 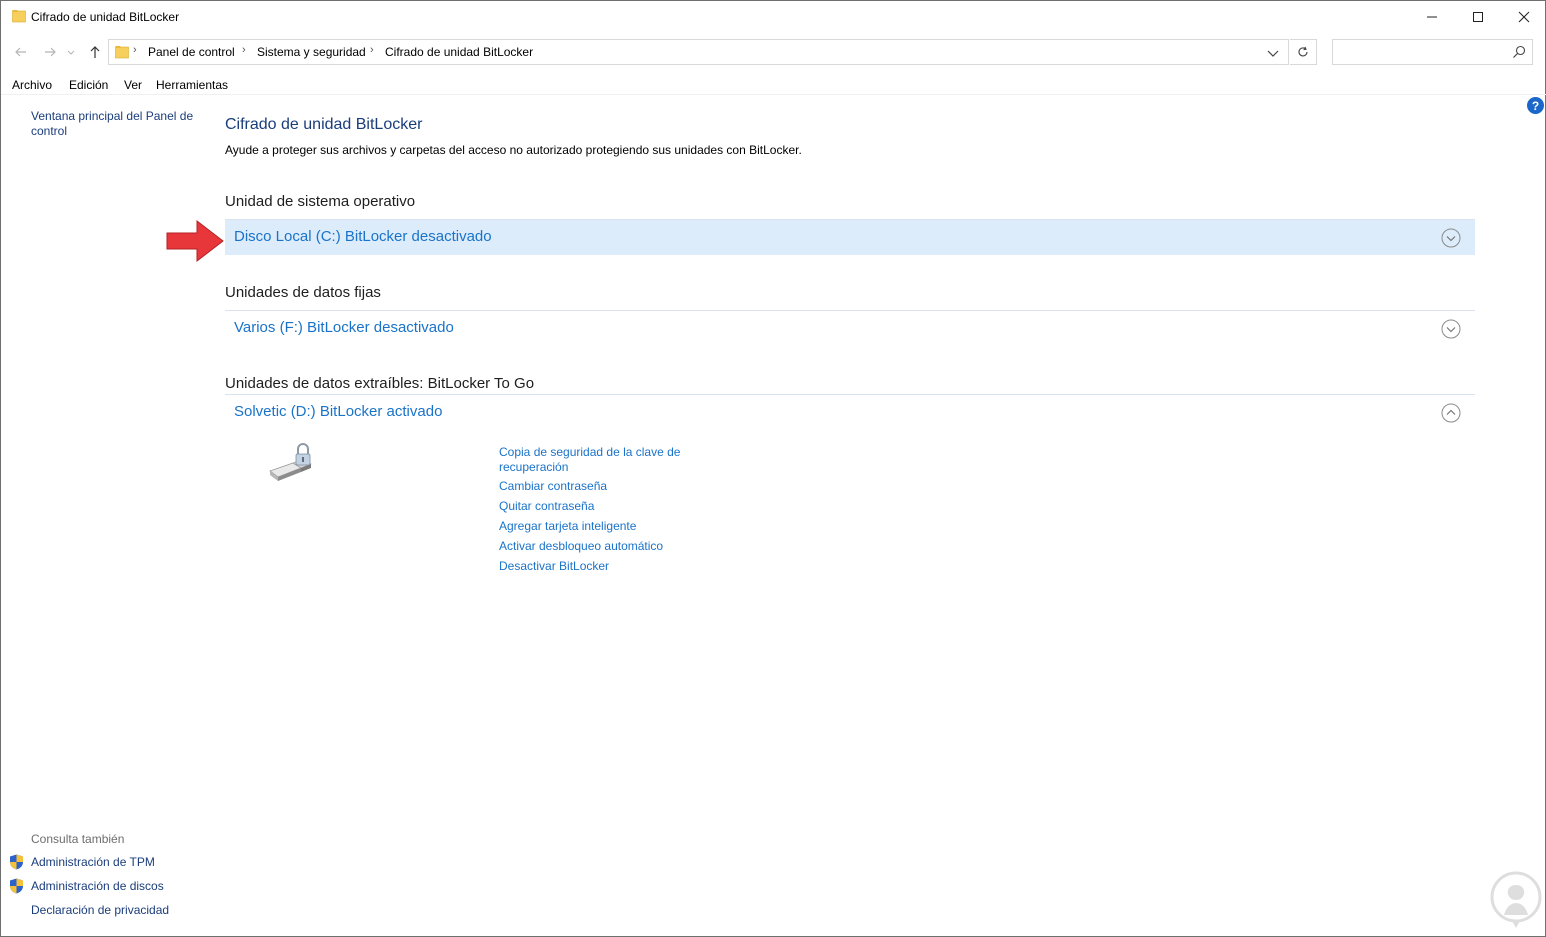 I want to click on drive-label-c: Disco Local (C:) BitLocker desactivado, so click(x=363, y=236).